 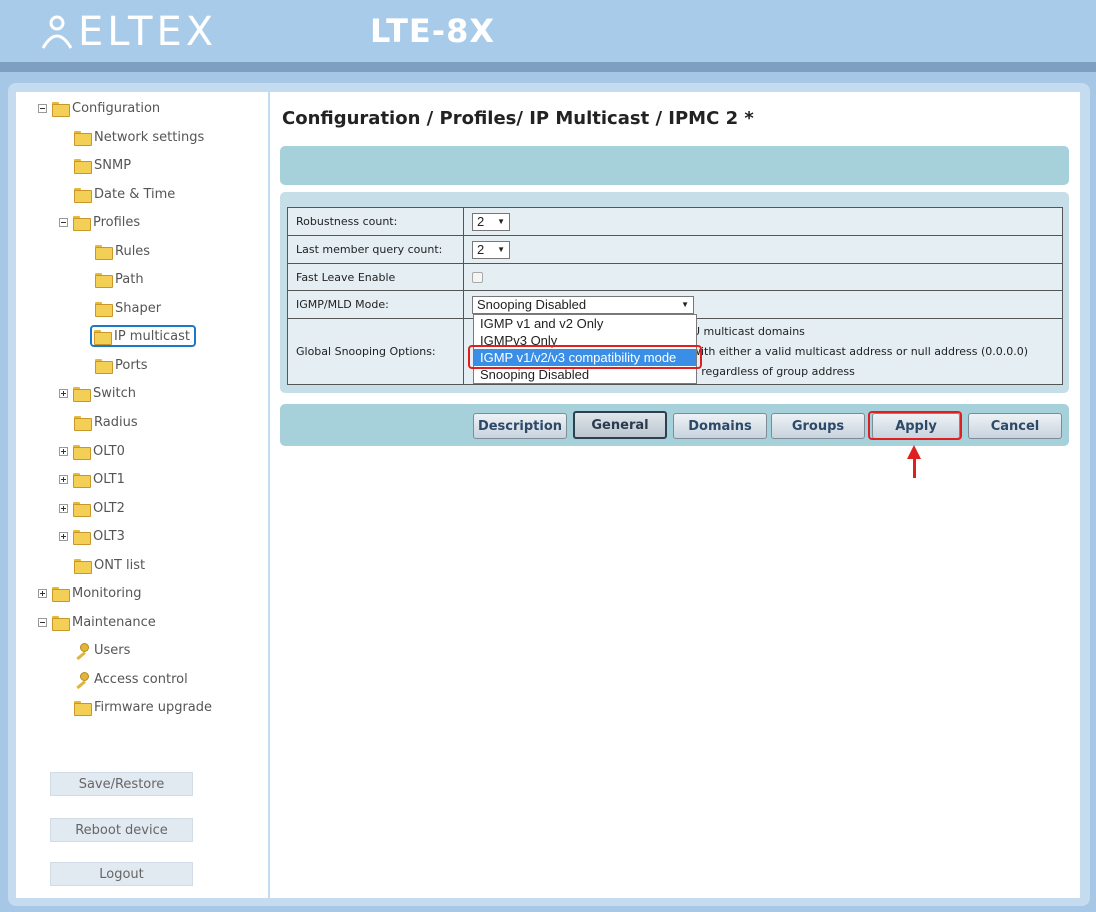 What do you see at coordinates (135, 194) in the screenshot?
I see `tree-item-label: Date & Time` at bounding box center [135, 194].